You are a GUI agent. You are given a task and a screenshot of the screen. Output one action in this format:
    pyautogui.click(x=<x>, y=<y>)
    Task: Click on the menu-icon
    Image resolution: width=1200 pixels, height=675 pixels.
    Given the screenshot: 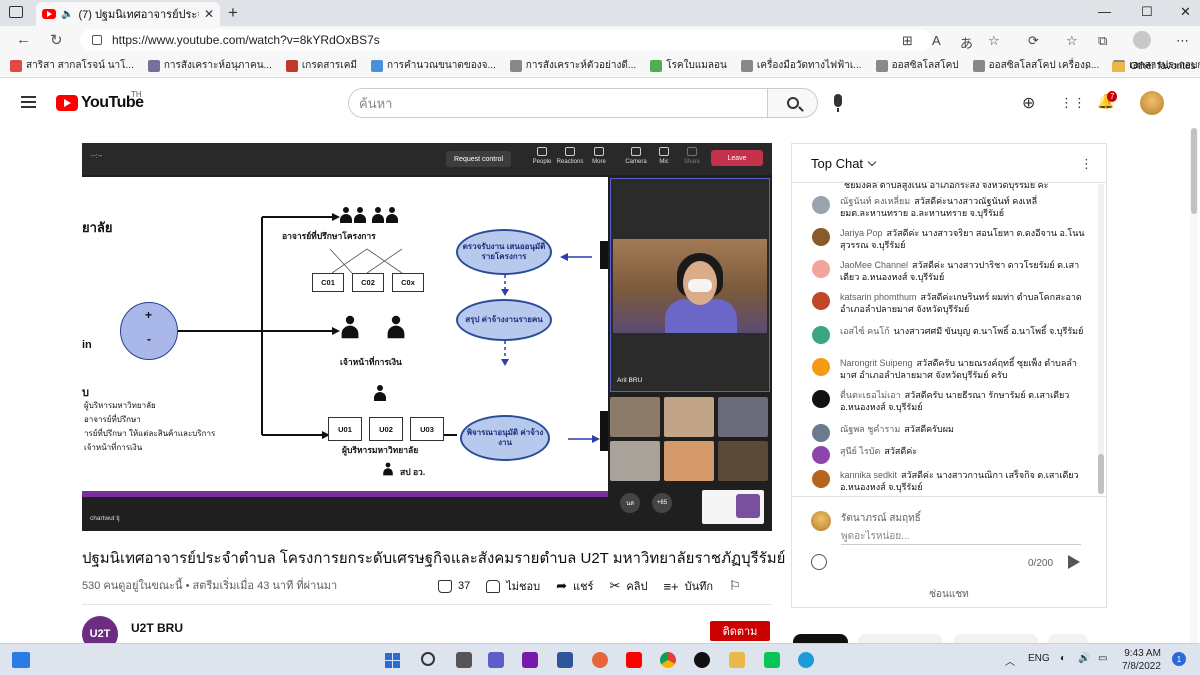 What is the action you would take?
    pyautogui.click(x=28, y=102)
    